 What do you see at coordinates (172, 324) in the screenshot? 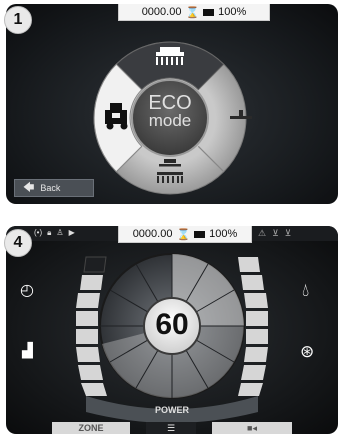
I see `power-value: 60` at bounding box center [172, 324].